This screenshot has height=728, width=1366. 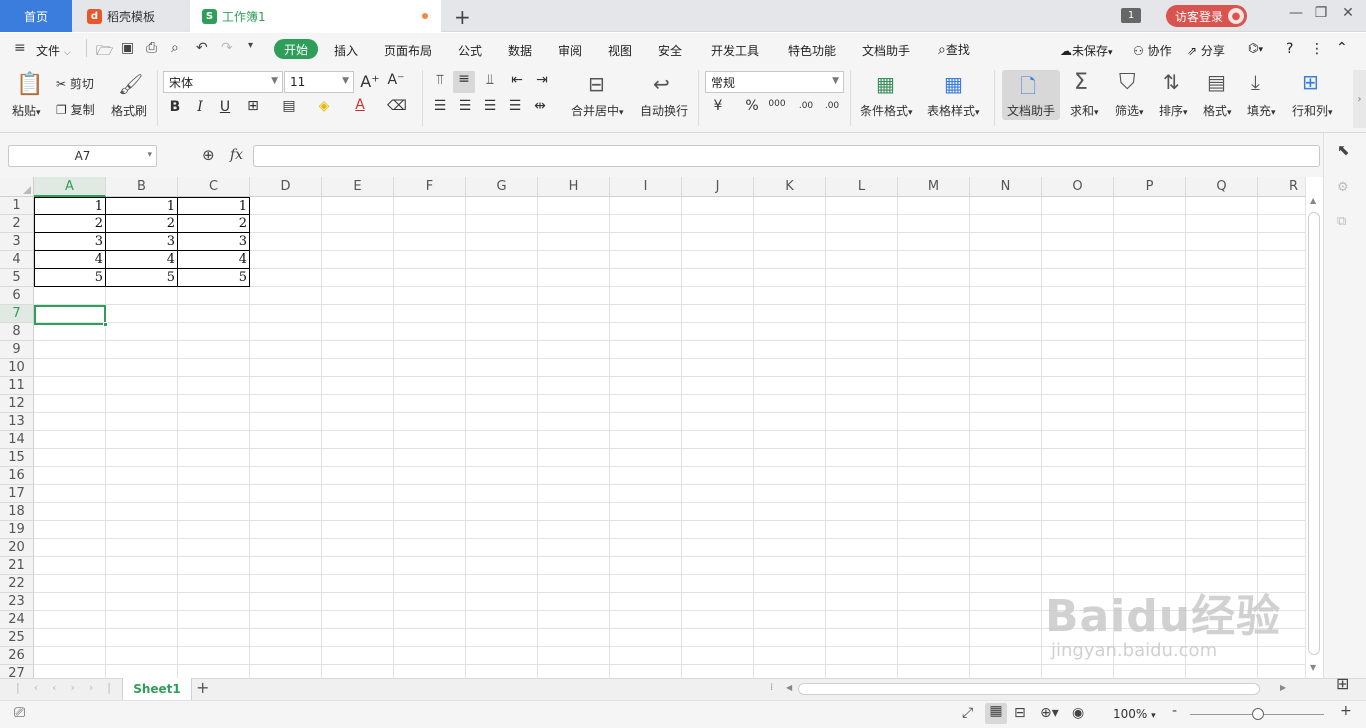 What do you see at coordinates (620, 50) in the screenshot?
I see `menu-view: 视图` at bounding box center [620, 50].